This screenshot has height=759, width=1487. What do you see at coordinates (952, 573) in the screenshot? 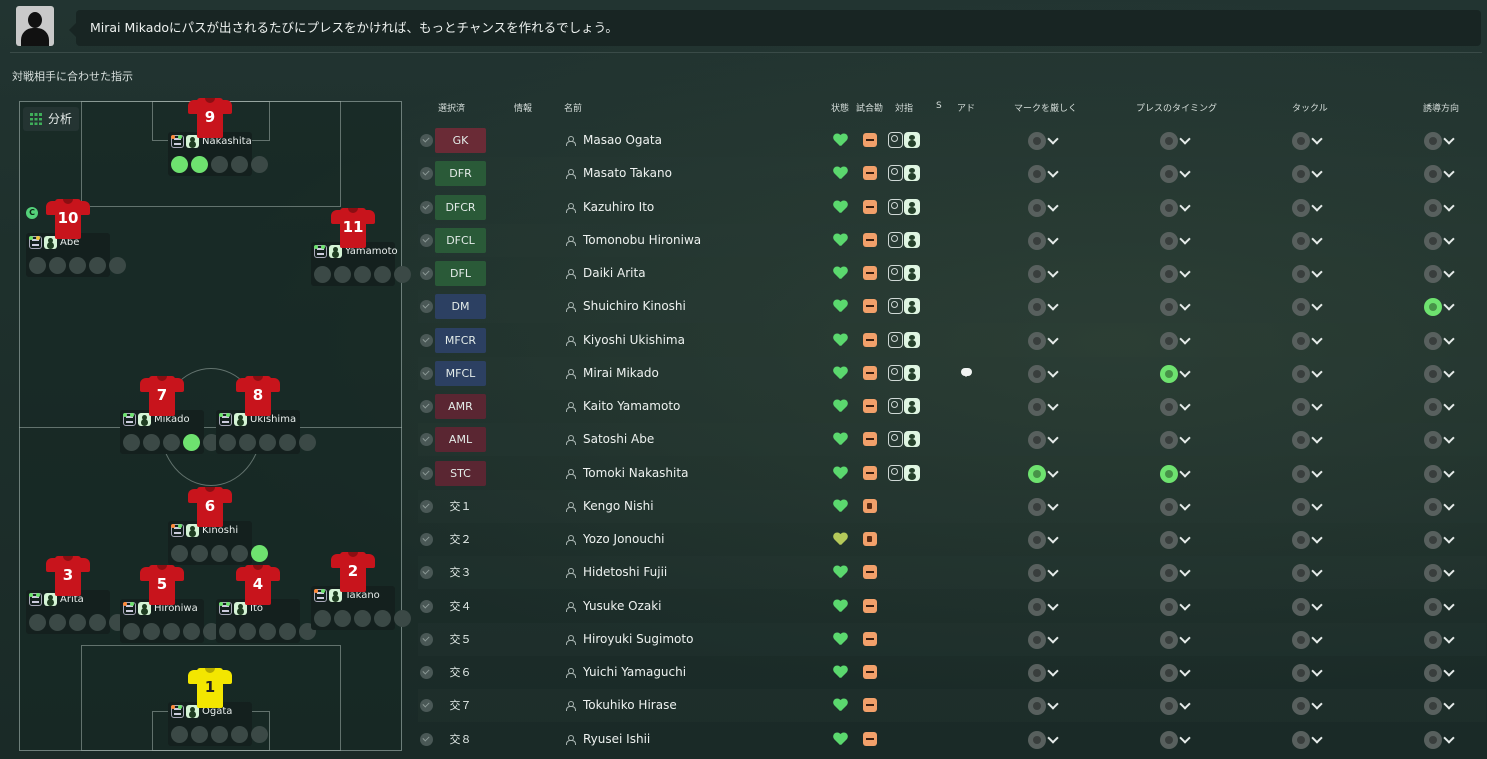
I see `table-row: 交３ Hidetoshi Fujii` at bounding box center [952, 573].